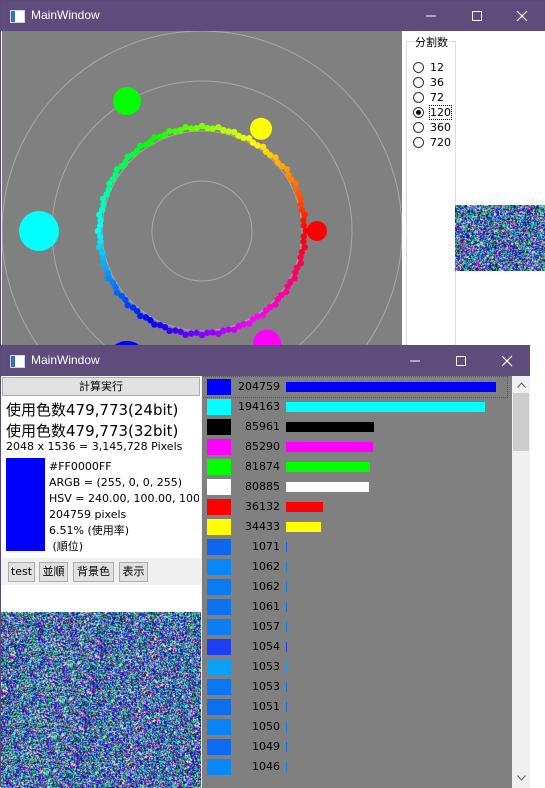  What do you see at coordinates (265, 361) in the screenshot?
I see `front-title-bar: MainWindow` at bounding box center [265, 361].